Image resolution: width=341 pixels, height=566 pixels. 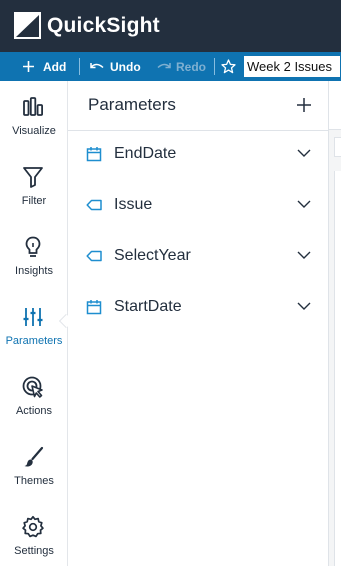 What do you see at coordinates (152, 255) in the screenshot?
I see `parameter-name: SelectYear` at bounding box center [152, 255].